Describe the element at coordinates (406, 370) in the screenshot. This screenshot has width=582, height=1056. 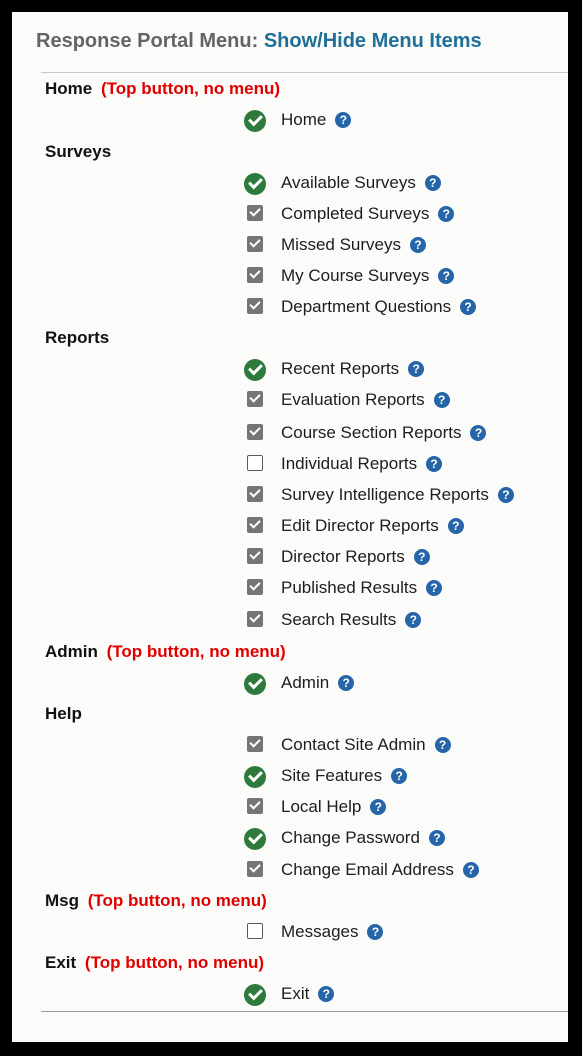
I see `menu-item-recent-reports: Recent Reports?` at that location.